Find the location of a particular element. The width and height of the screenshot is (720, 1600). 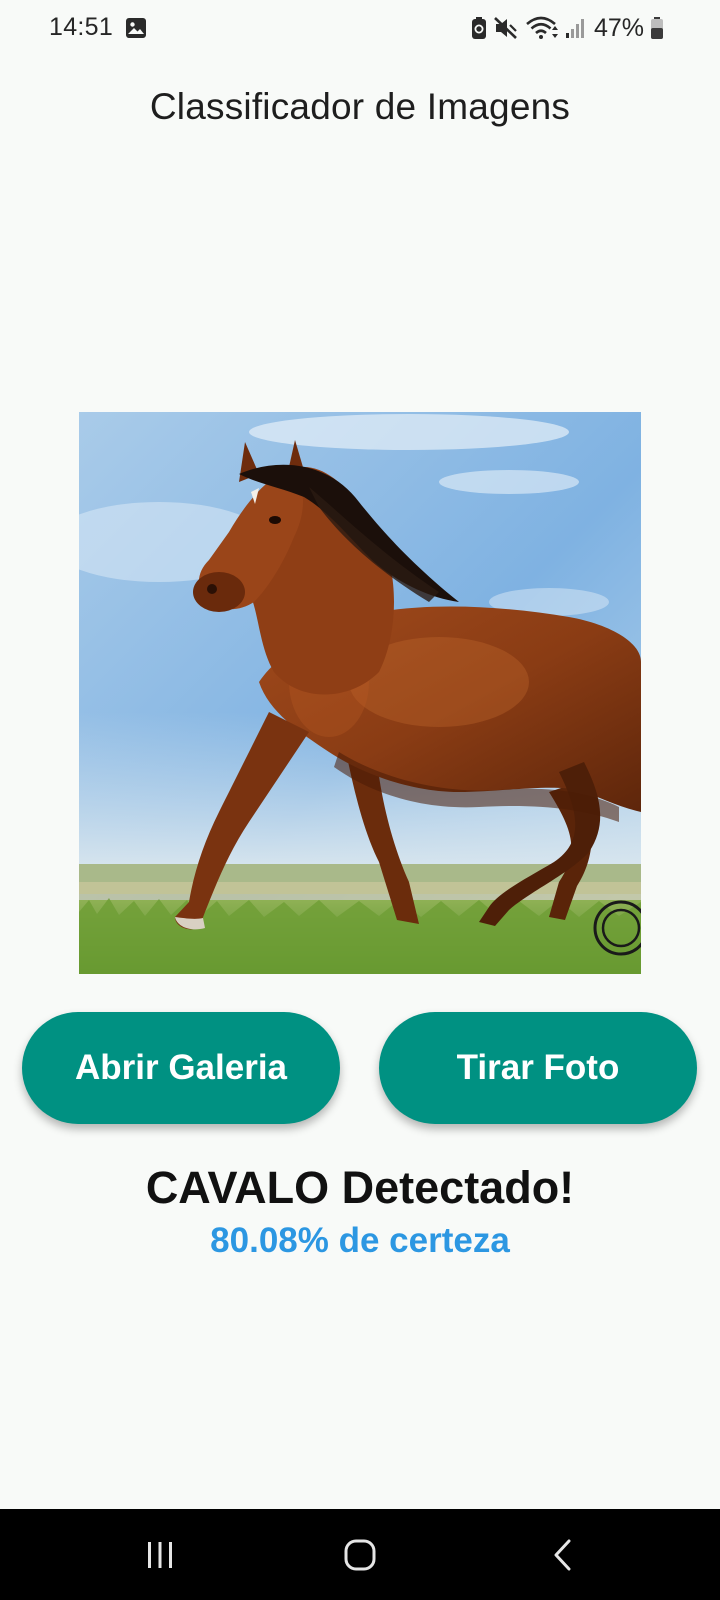

back-button is located at coordinates (563, 1554).